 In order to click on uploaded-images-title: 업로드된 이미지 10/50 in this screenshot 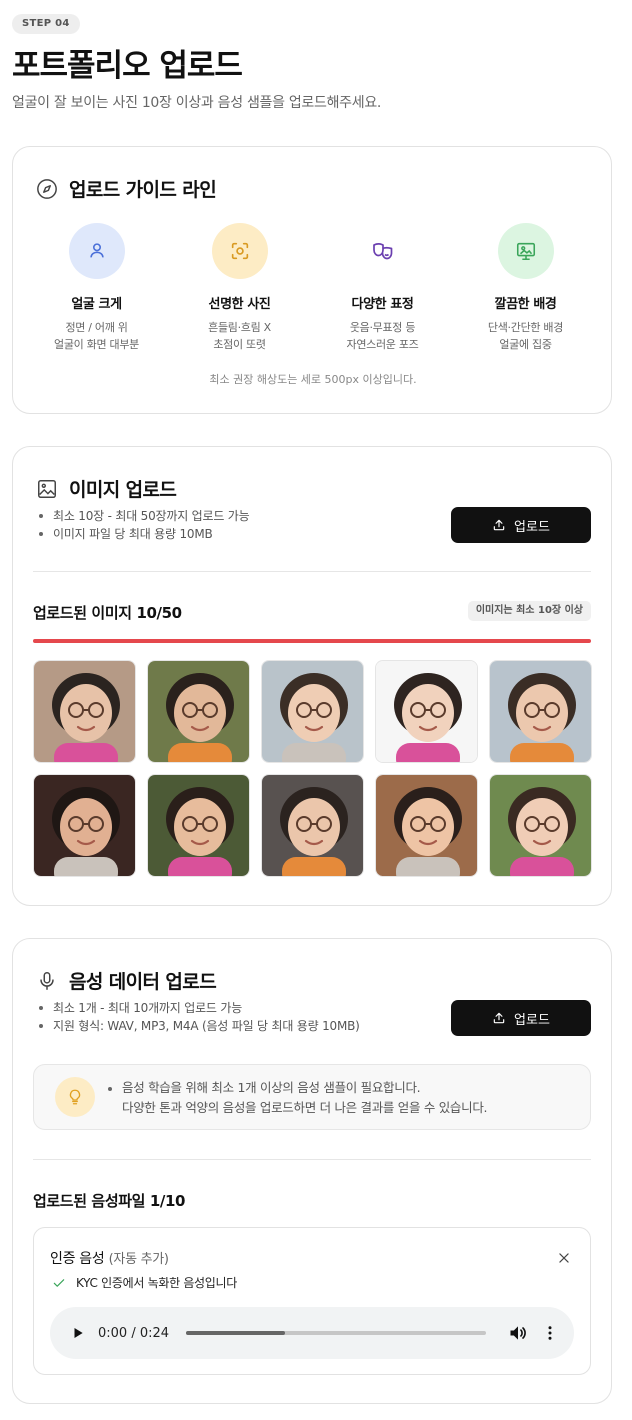, I will do `click(107, 613)`.